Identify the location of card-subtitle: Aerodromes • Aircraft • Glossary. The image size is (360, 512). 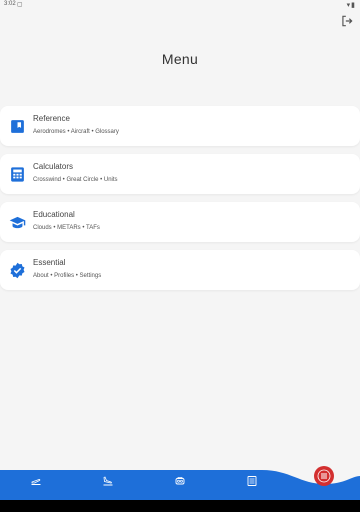
(76, 132).